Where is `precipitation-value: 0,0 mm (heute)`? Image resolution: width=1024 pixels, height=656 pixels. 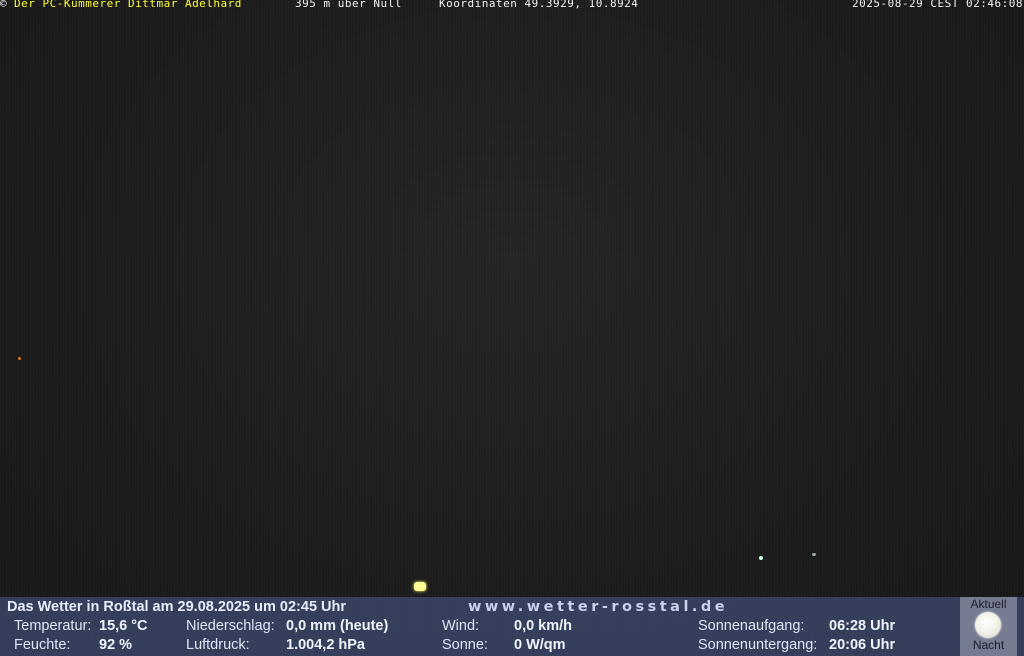
precipitation-value: 0,0 mm (heute) is located at coordinates (337, 626).